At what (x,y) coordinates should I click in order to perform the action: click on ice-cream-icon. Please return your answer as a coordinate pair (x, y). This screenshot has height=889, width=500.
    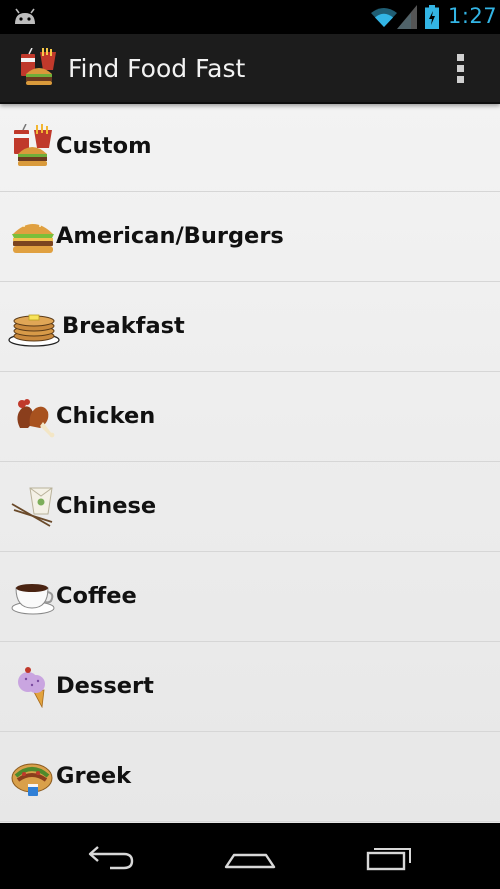
    Looking at the image, I should click on (31, 687).